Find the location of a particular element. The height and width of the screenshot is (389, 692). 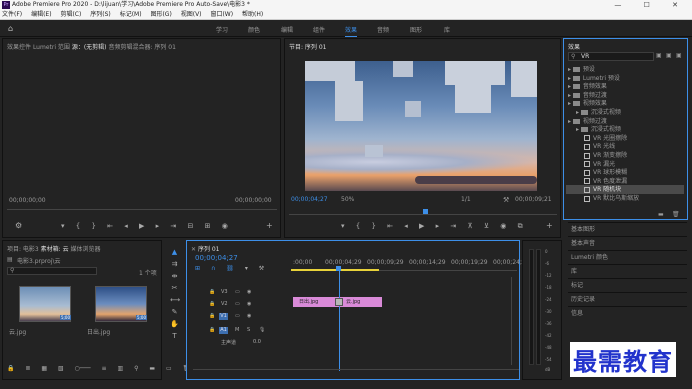

menu-edit: 编辑(E) is located at coordinates (41, 14).